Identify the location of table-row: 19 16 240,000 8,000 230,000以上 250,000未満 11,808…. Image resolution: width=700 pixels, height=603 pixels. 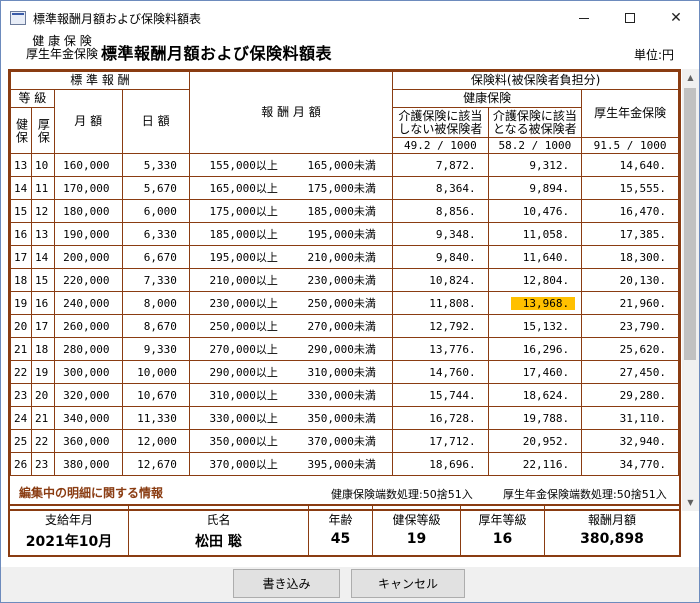
(344, 303).